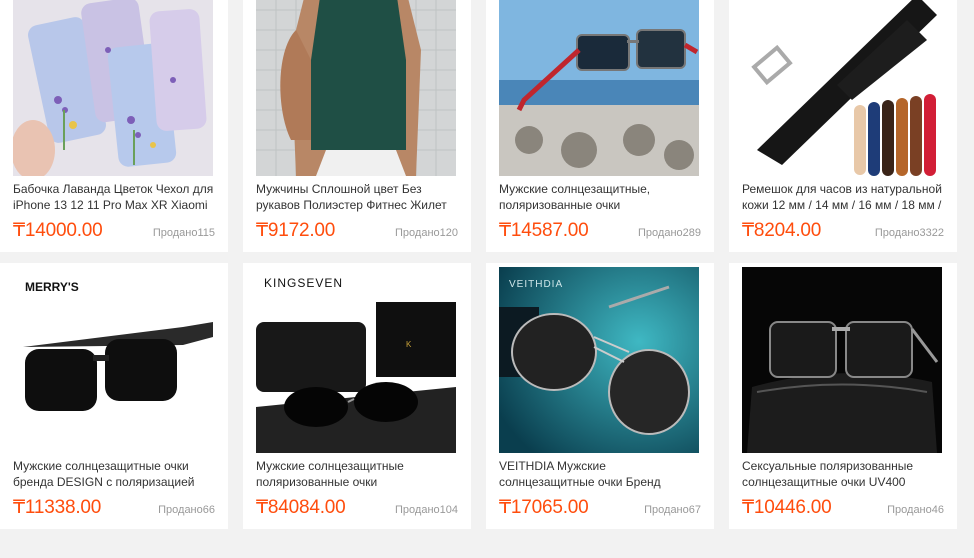  Describe the element at coordinates (58, 230) in the screenshot. I see `product-price: ₸14000.00` at that location.